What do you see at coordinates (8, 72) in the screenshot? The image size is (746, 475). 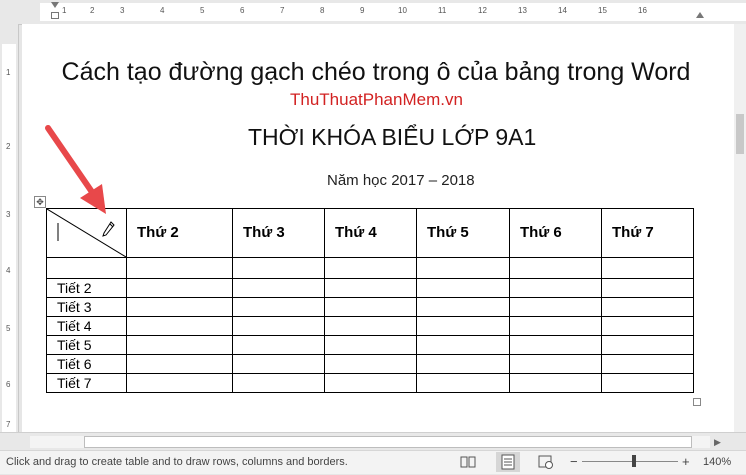 I see `vruler-number-1: 1` at bounding box center [8, 72].